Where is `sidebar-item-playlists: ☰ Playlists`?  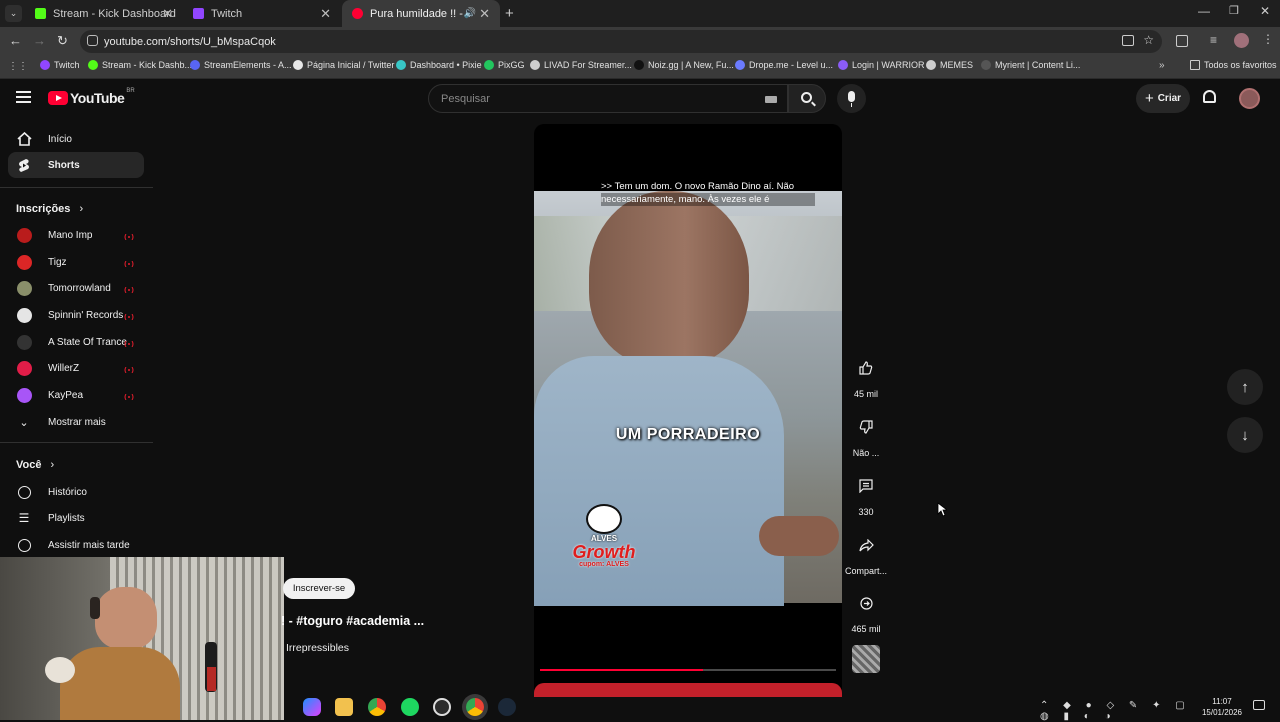 sidebar-item-playlists: ☰ Playlists is located at coordinates (76, 518).